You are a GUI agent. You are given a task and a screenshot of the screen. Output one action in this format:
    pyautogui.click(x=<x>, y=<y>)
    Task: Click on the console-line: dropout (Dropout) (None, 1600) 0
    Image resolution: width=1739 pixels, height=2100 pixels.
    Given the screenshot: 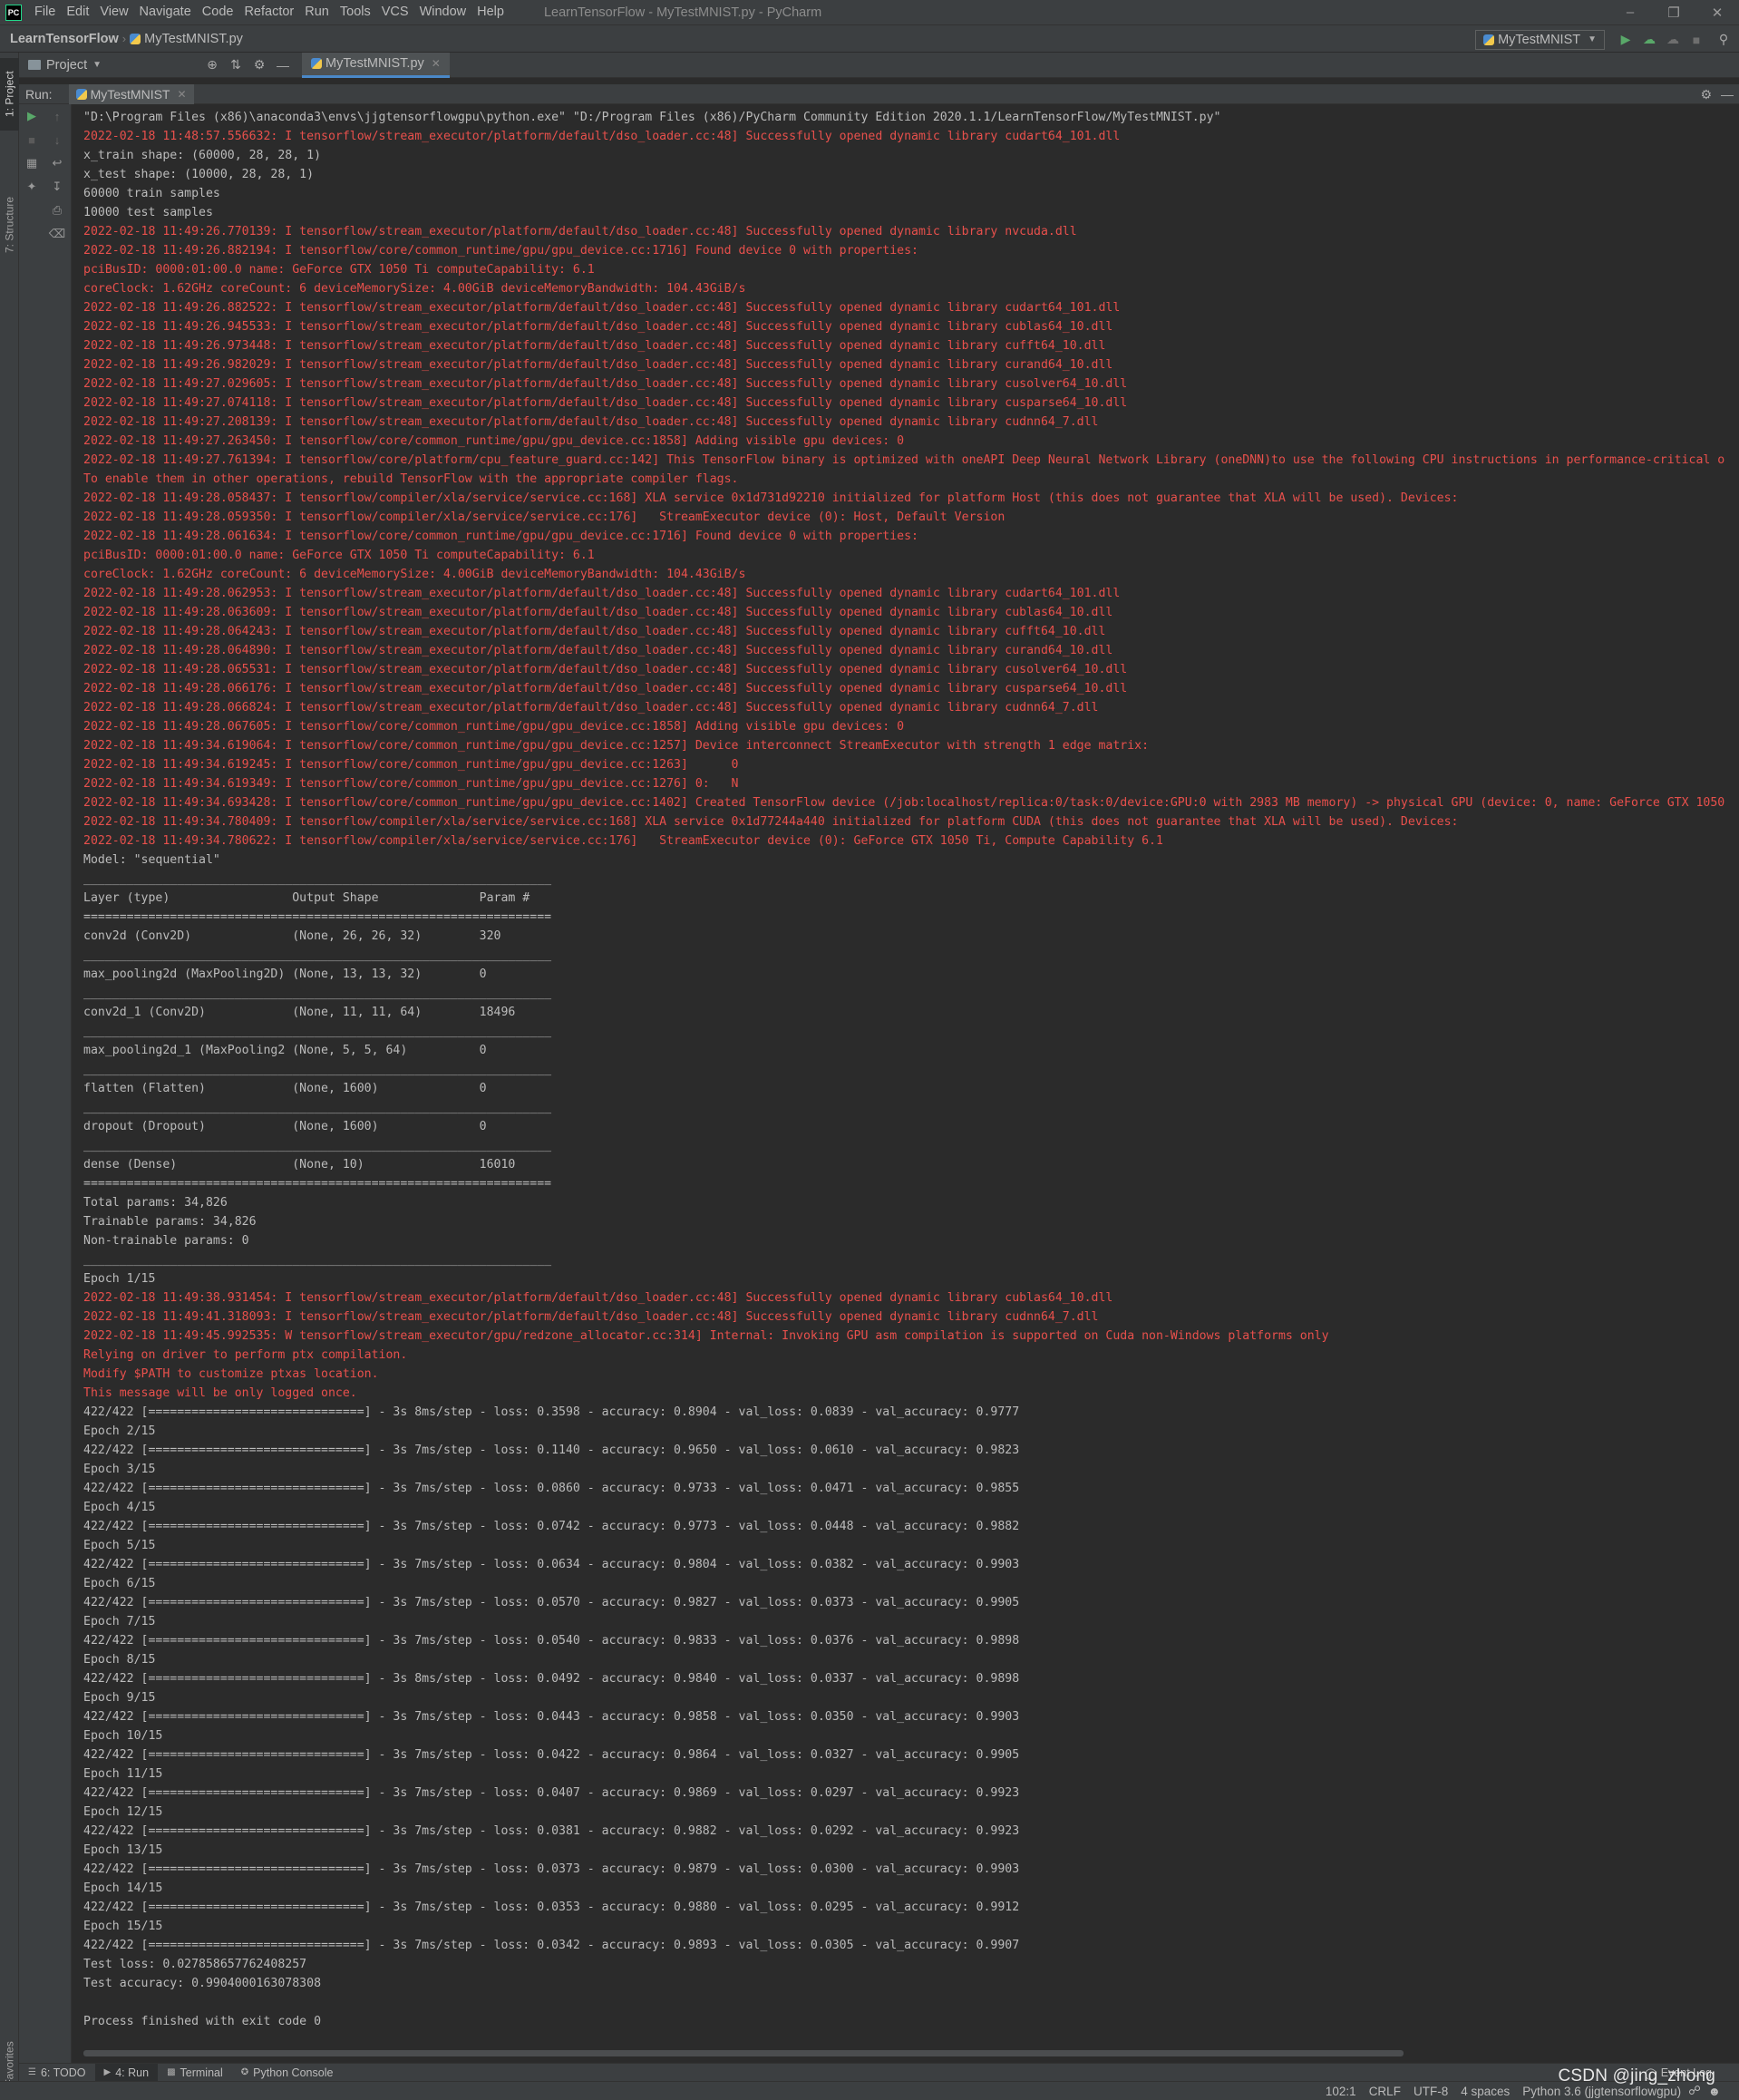 What is the action you would take?
    pyautogui.click(x=285, y=1126)
    